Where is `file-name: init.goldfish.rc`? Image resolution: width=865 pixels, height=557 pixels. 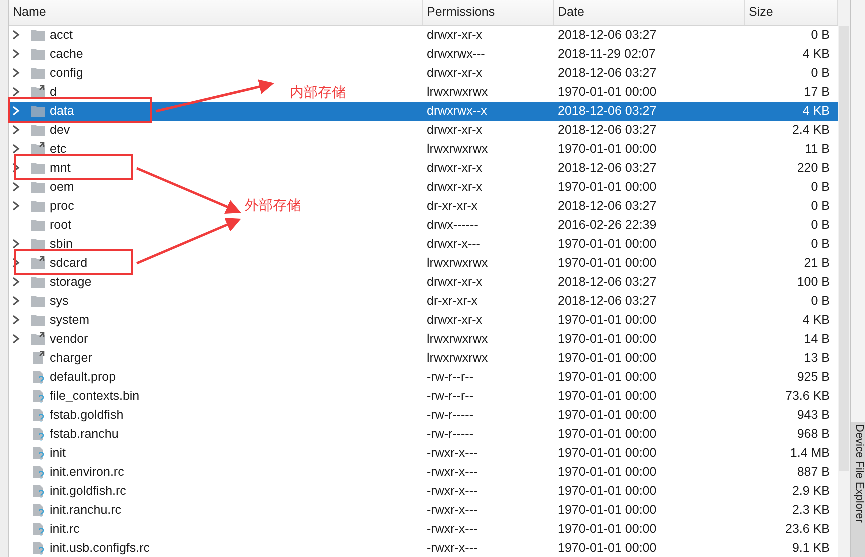
file-name: init.goldfish.rc is located at coordinates (88, 491).